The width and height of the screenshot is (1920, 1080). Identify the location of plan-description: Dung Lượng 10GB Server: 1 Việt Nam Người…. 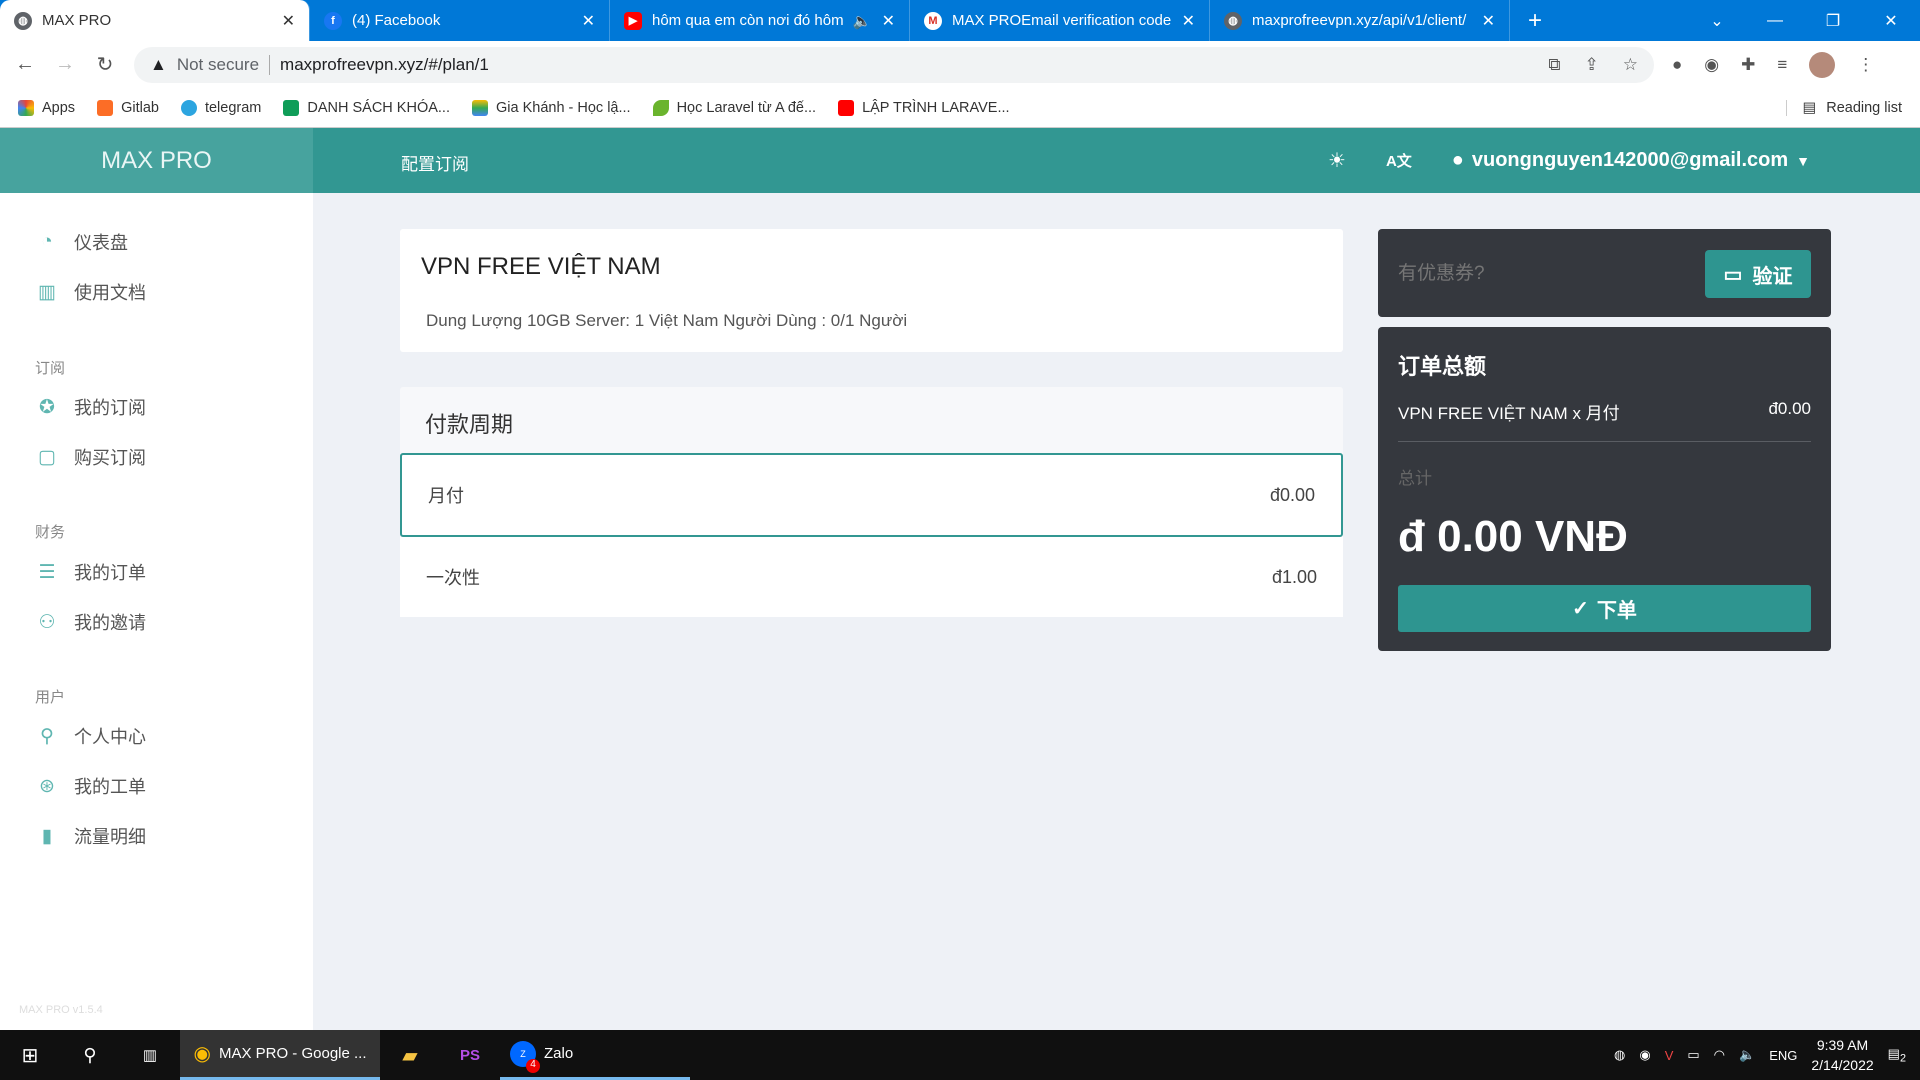
(667, 320).